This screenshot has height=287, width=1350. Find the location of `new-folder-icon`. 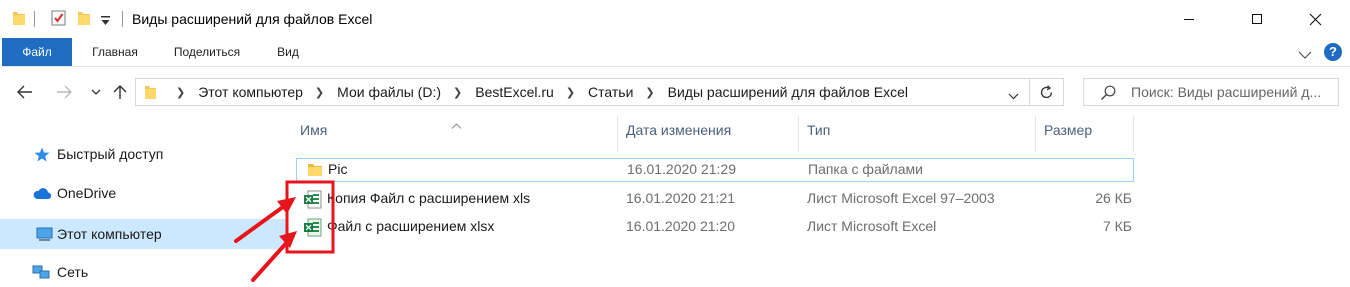

new-folder-icon is located at coordinates (84, 20).